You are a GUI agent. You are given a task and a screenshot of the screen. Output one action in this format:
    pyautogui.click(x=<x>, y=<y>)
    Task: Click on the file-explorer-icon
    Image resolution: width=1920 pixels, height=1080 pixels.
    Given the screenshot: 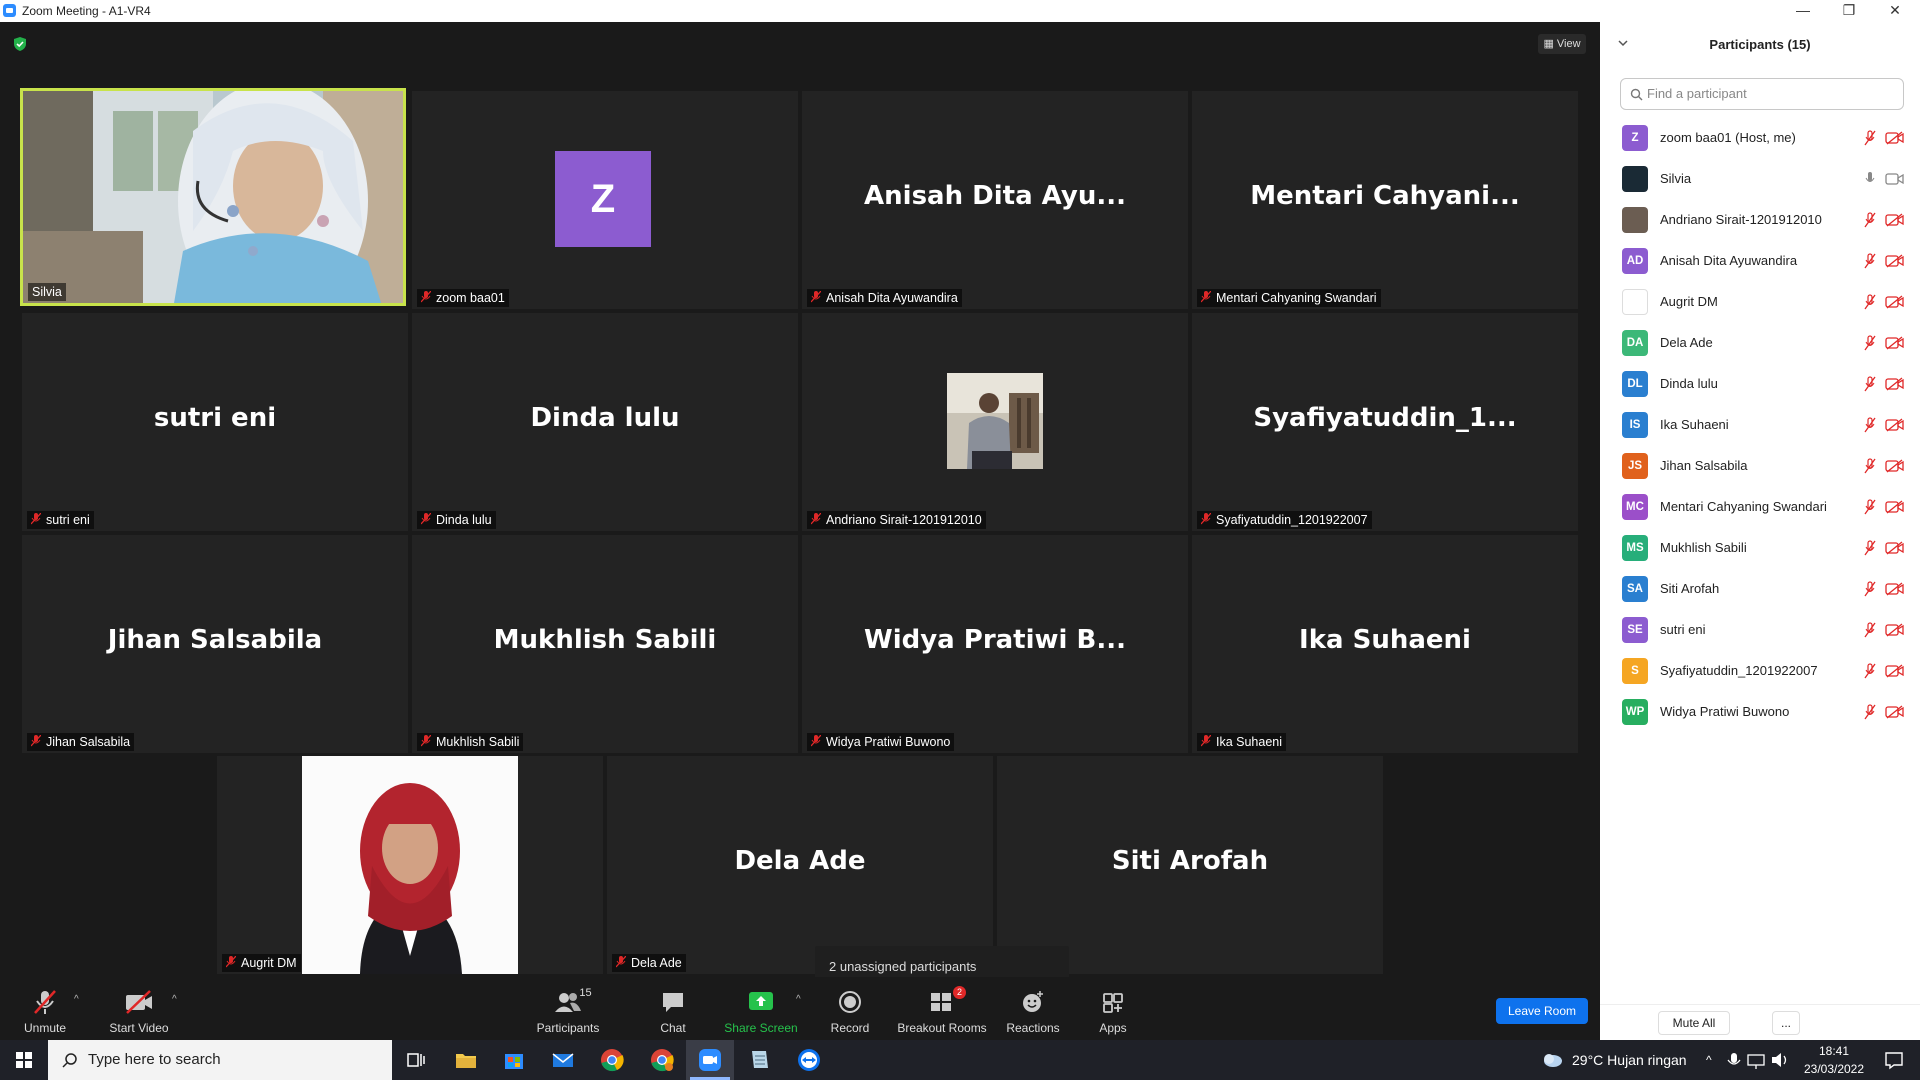 What is the action you would take?
    pyautogui.click(x=466, y=1060)
    